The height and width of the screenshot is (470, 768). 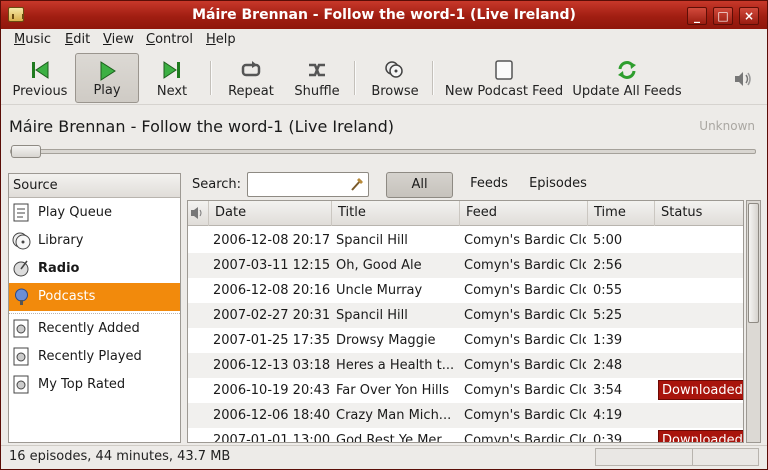 What do you see at coordinates (697, 16) in the screenshot?
I see `minimize-button: _` at bounding box center [697, 16].